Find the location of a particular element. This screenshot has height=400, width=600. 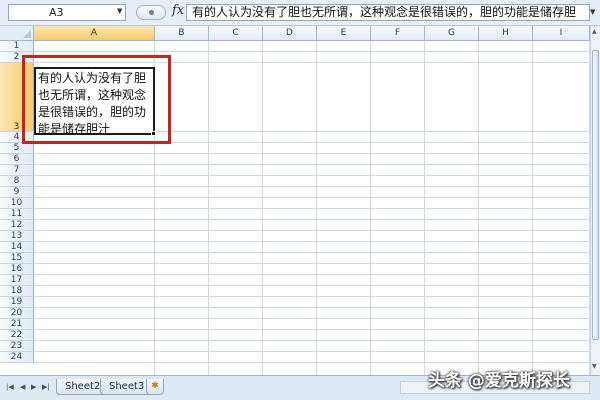

row-header-23: 23 is located at coordinates (17, 346).